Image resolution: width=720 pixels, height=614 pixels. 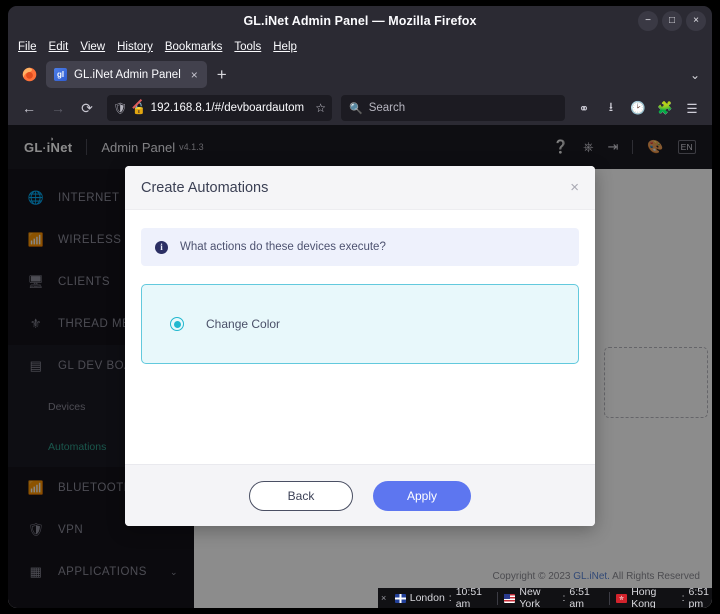 I want to click on window-title: GL.iNet Admin Panel — Mozilla Firefox, so click(x=360, y=21).